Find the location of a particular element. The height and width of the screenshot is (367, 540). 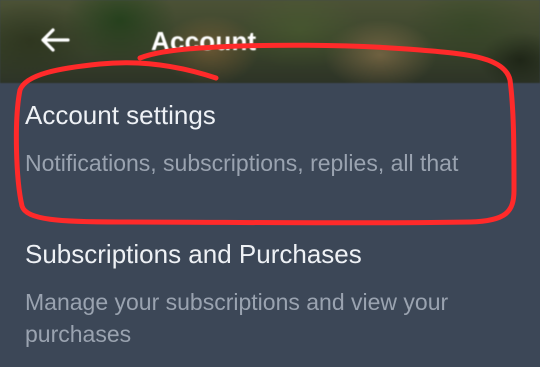

back-button is located at coordinates (55, 40).